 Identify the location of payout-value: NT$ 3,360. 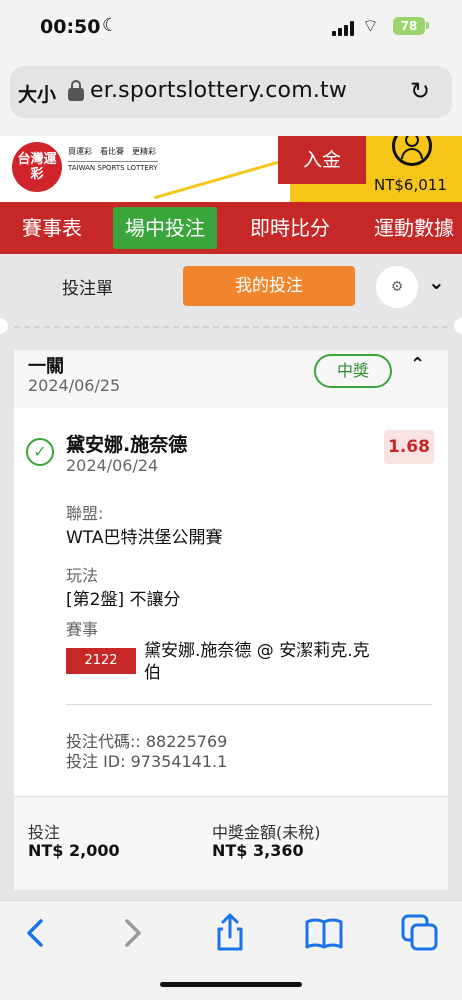
(258, 850).